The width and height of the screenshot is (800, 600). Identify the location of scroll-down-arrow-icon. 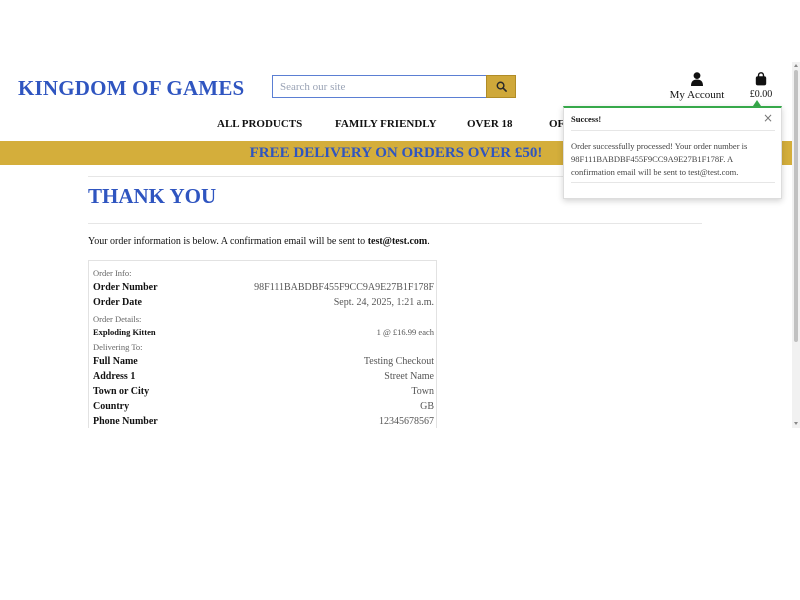
(796, 423).